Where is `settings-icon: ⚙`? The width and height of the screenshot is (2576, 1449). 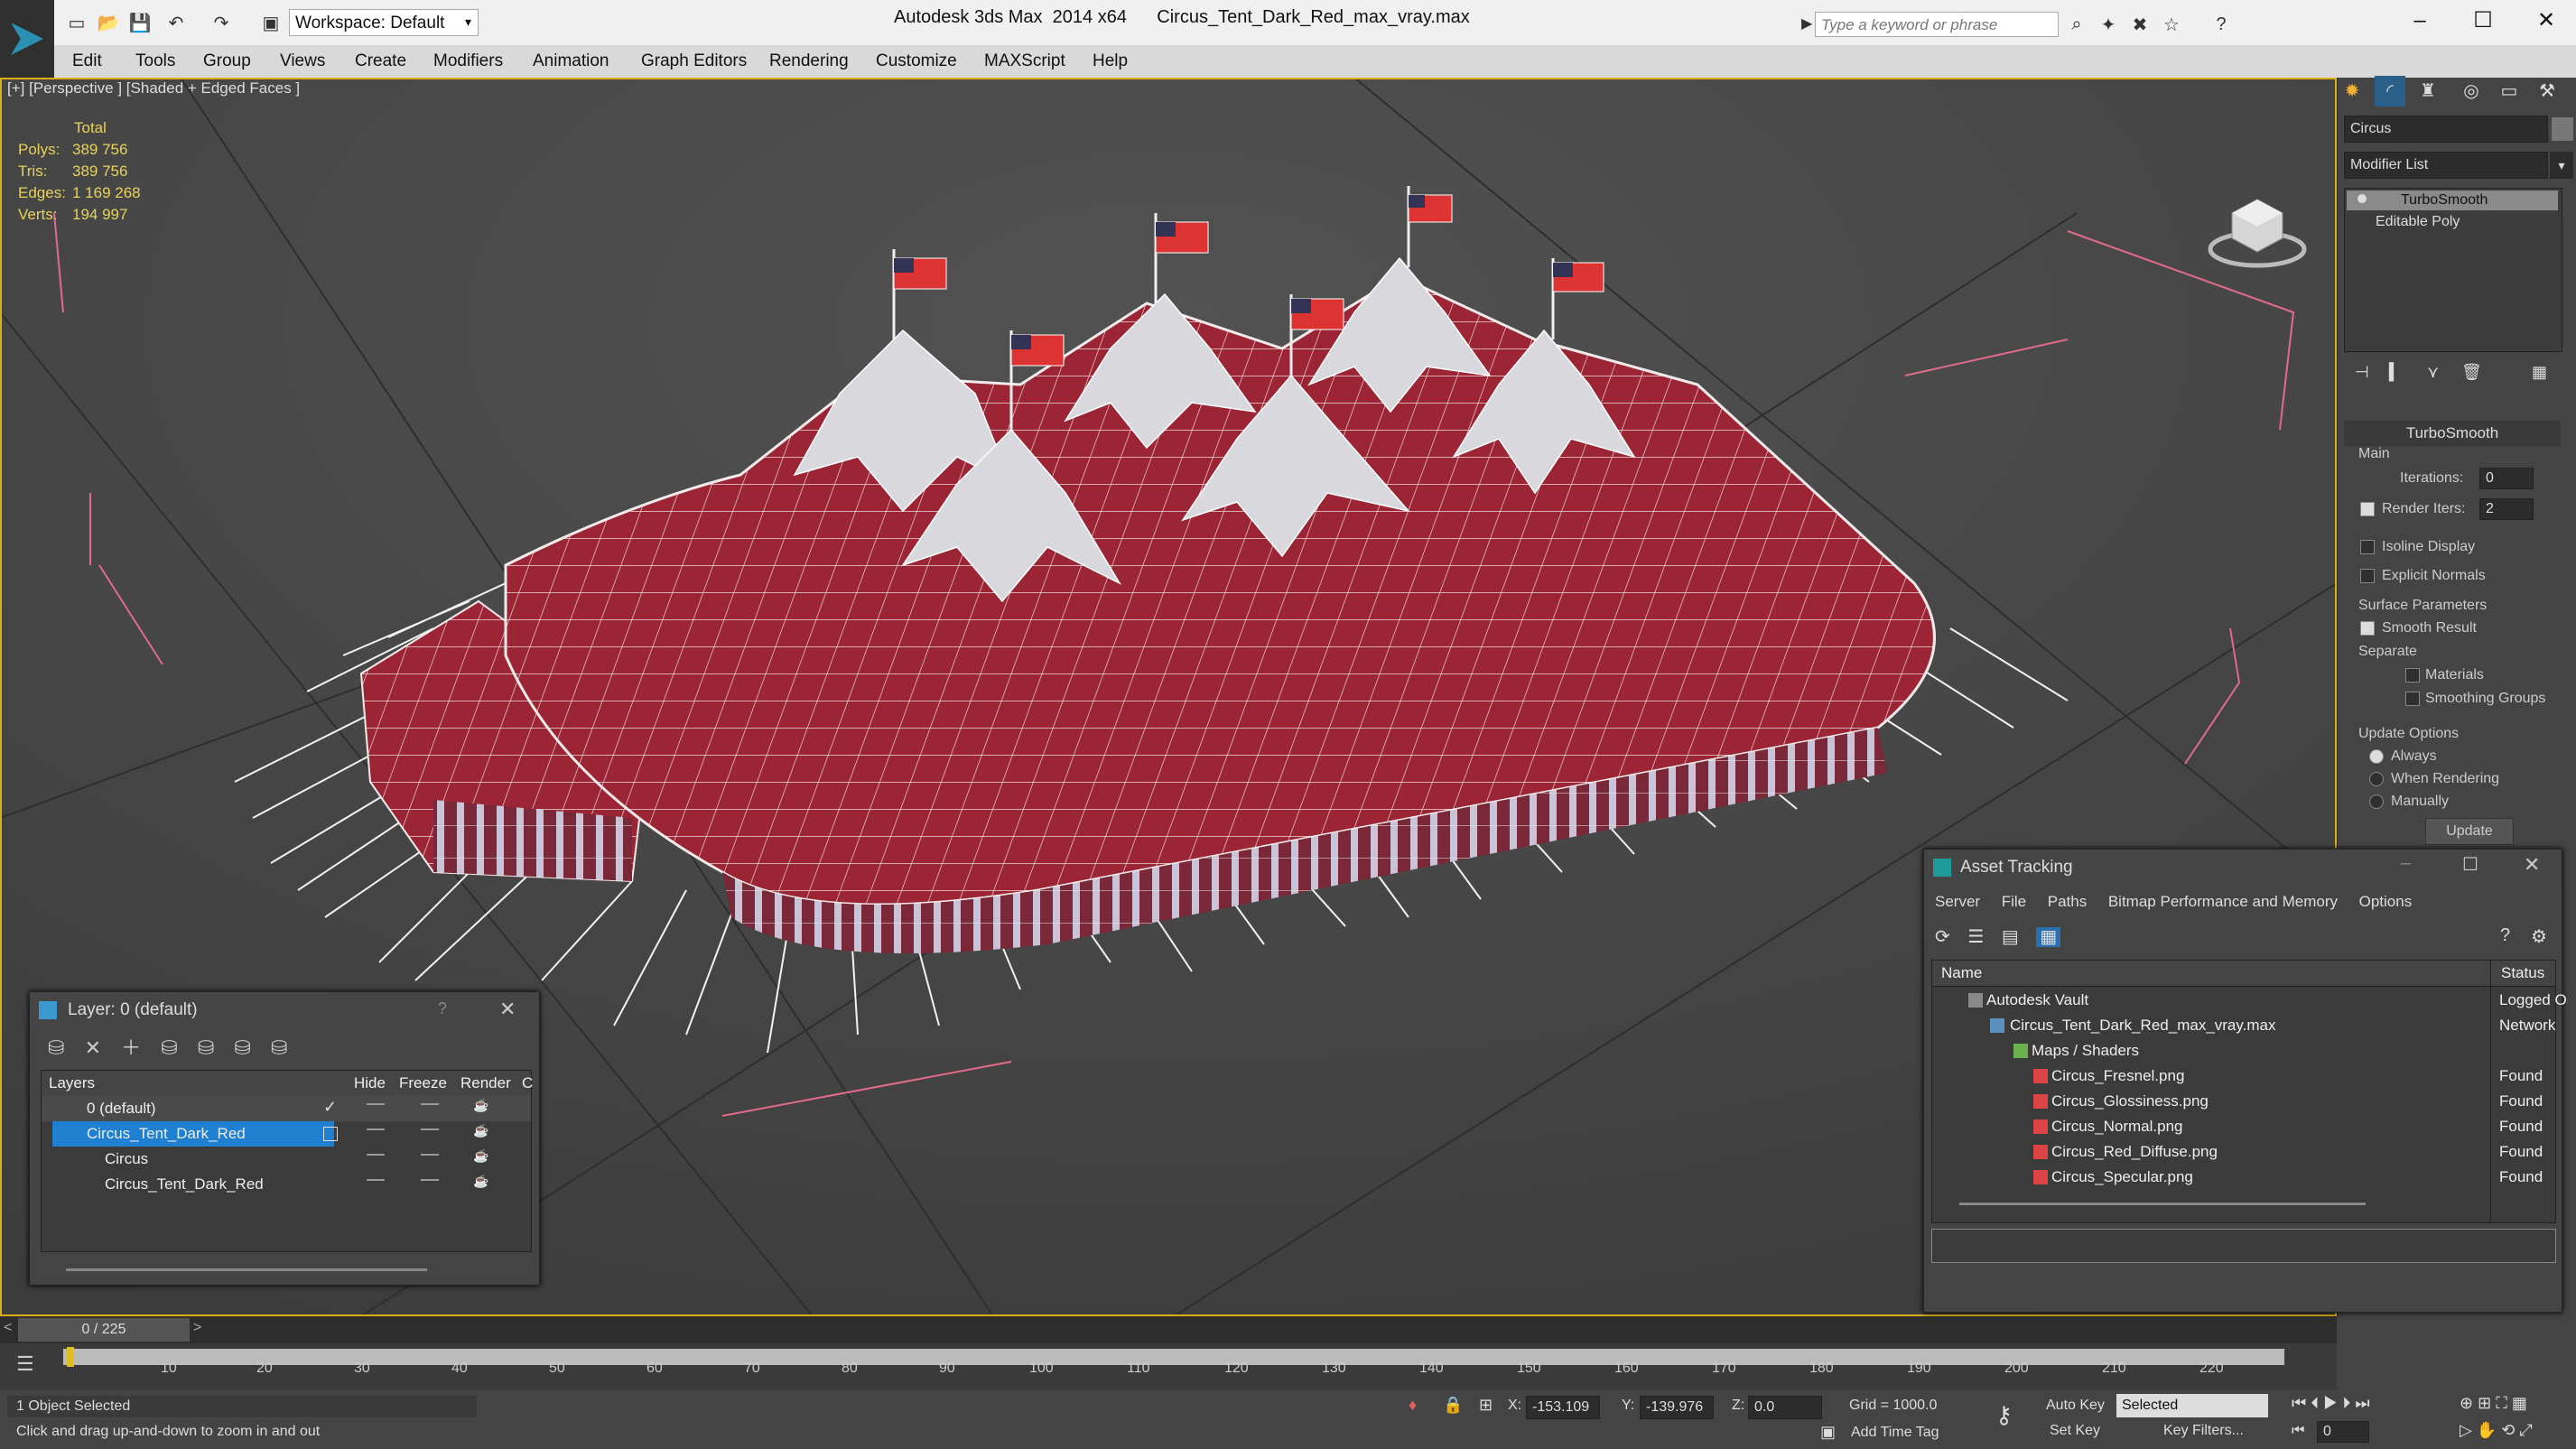
settings-icon: ⚙ is located at coordinates (2539, 936).